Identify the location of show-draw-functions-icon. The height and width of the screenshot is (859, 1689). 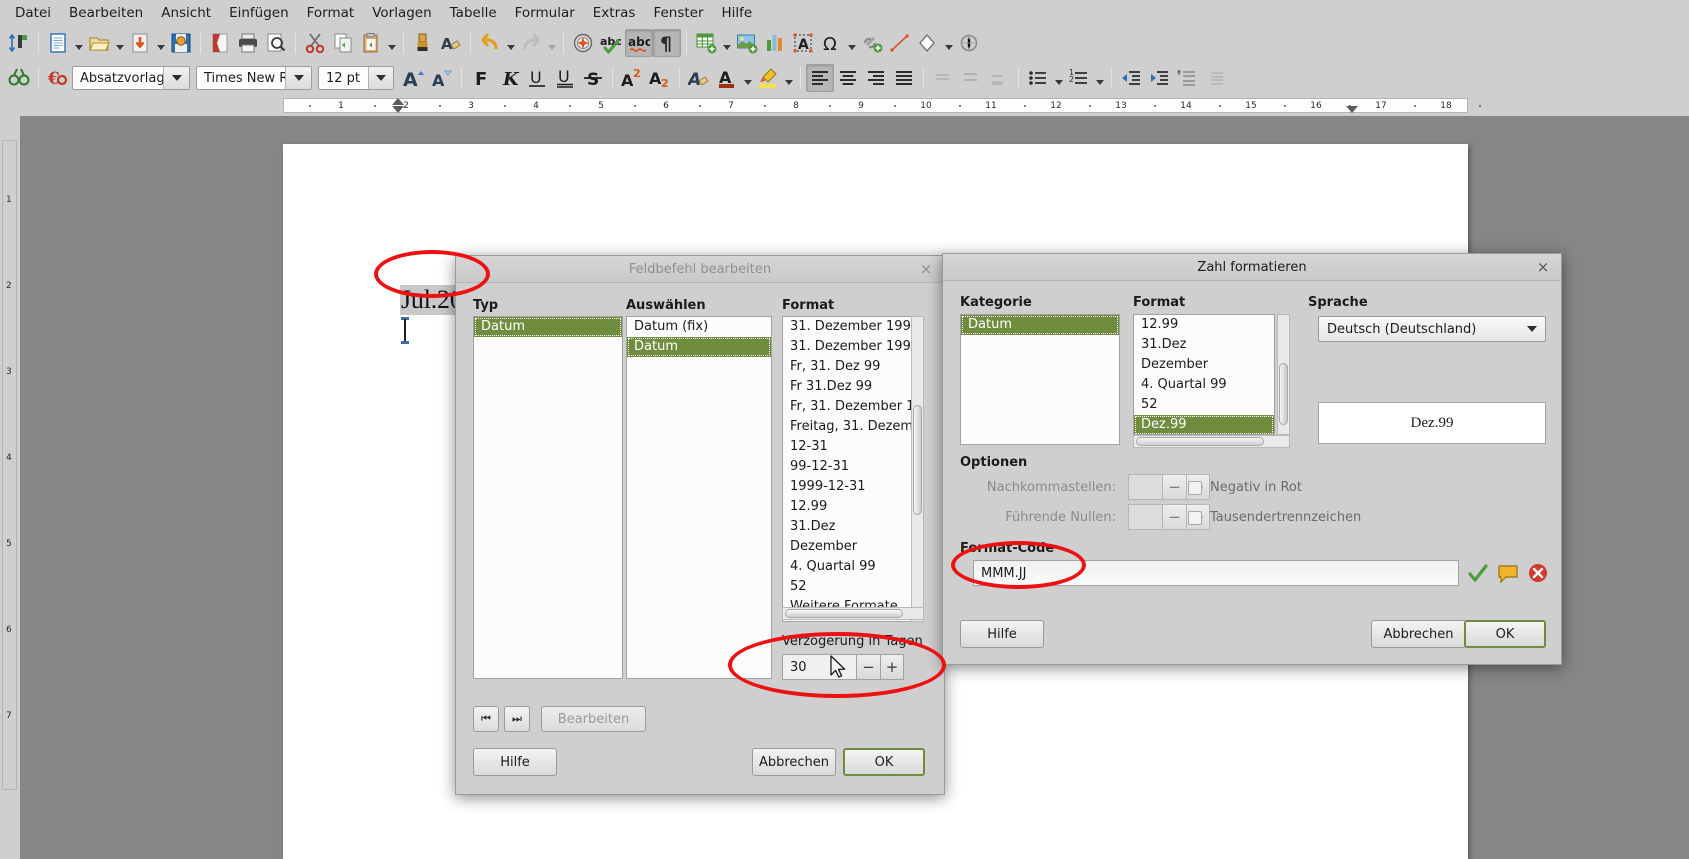
(19, 43).